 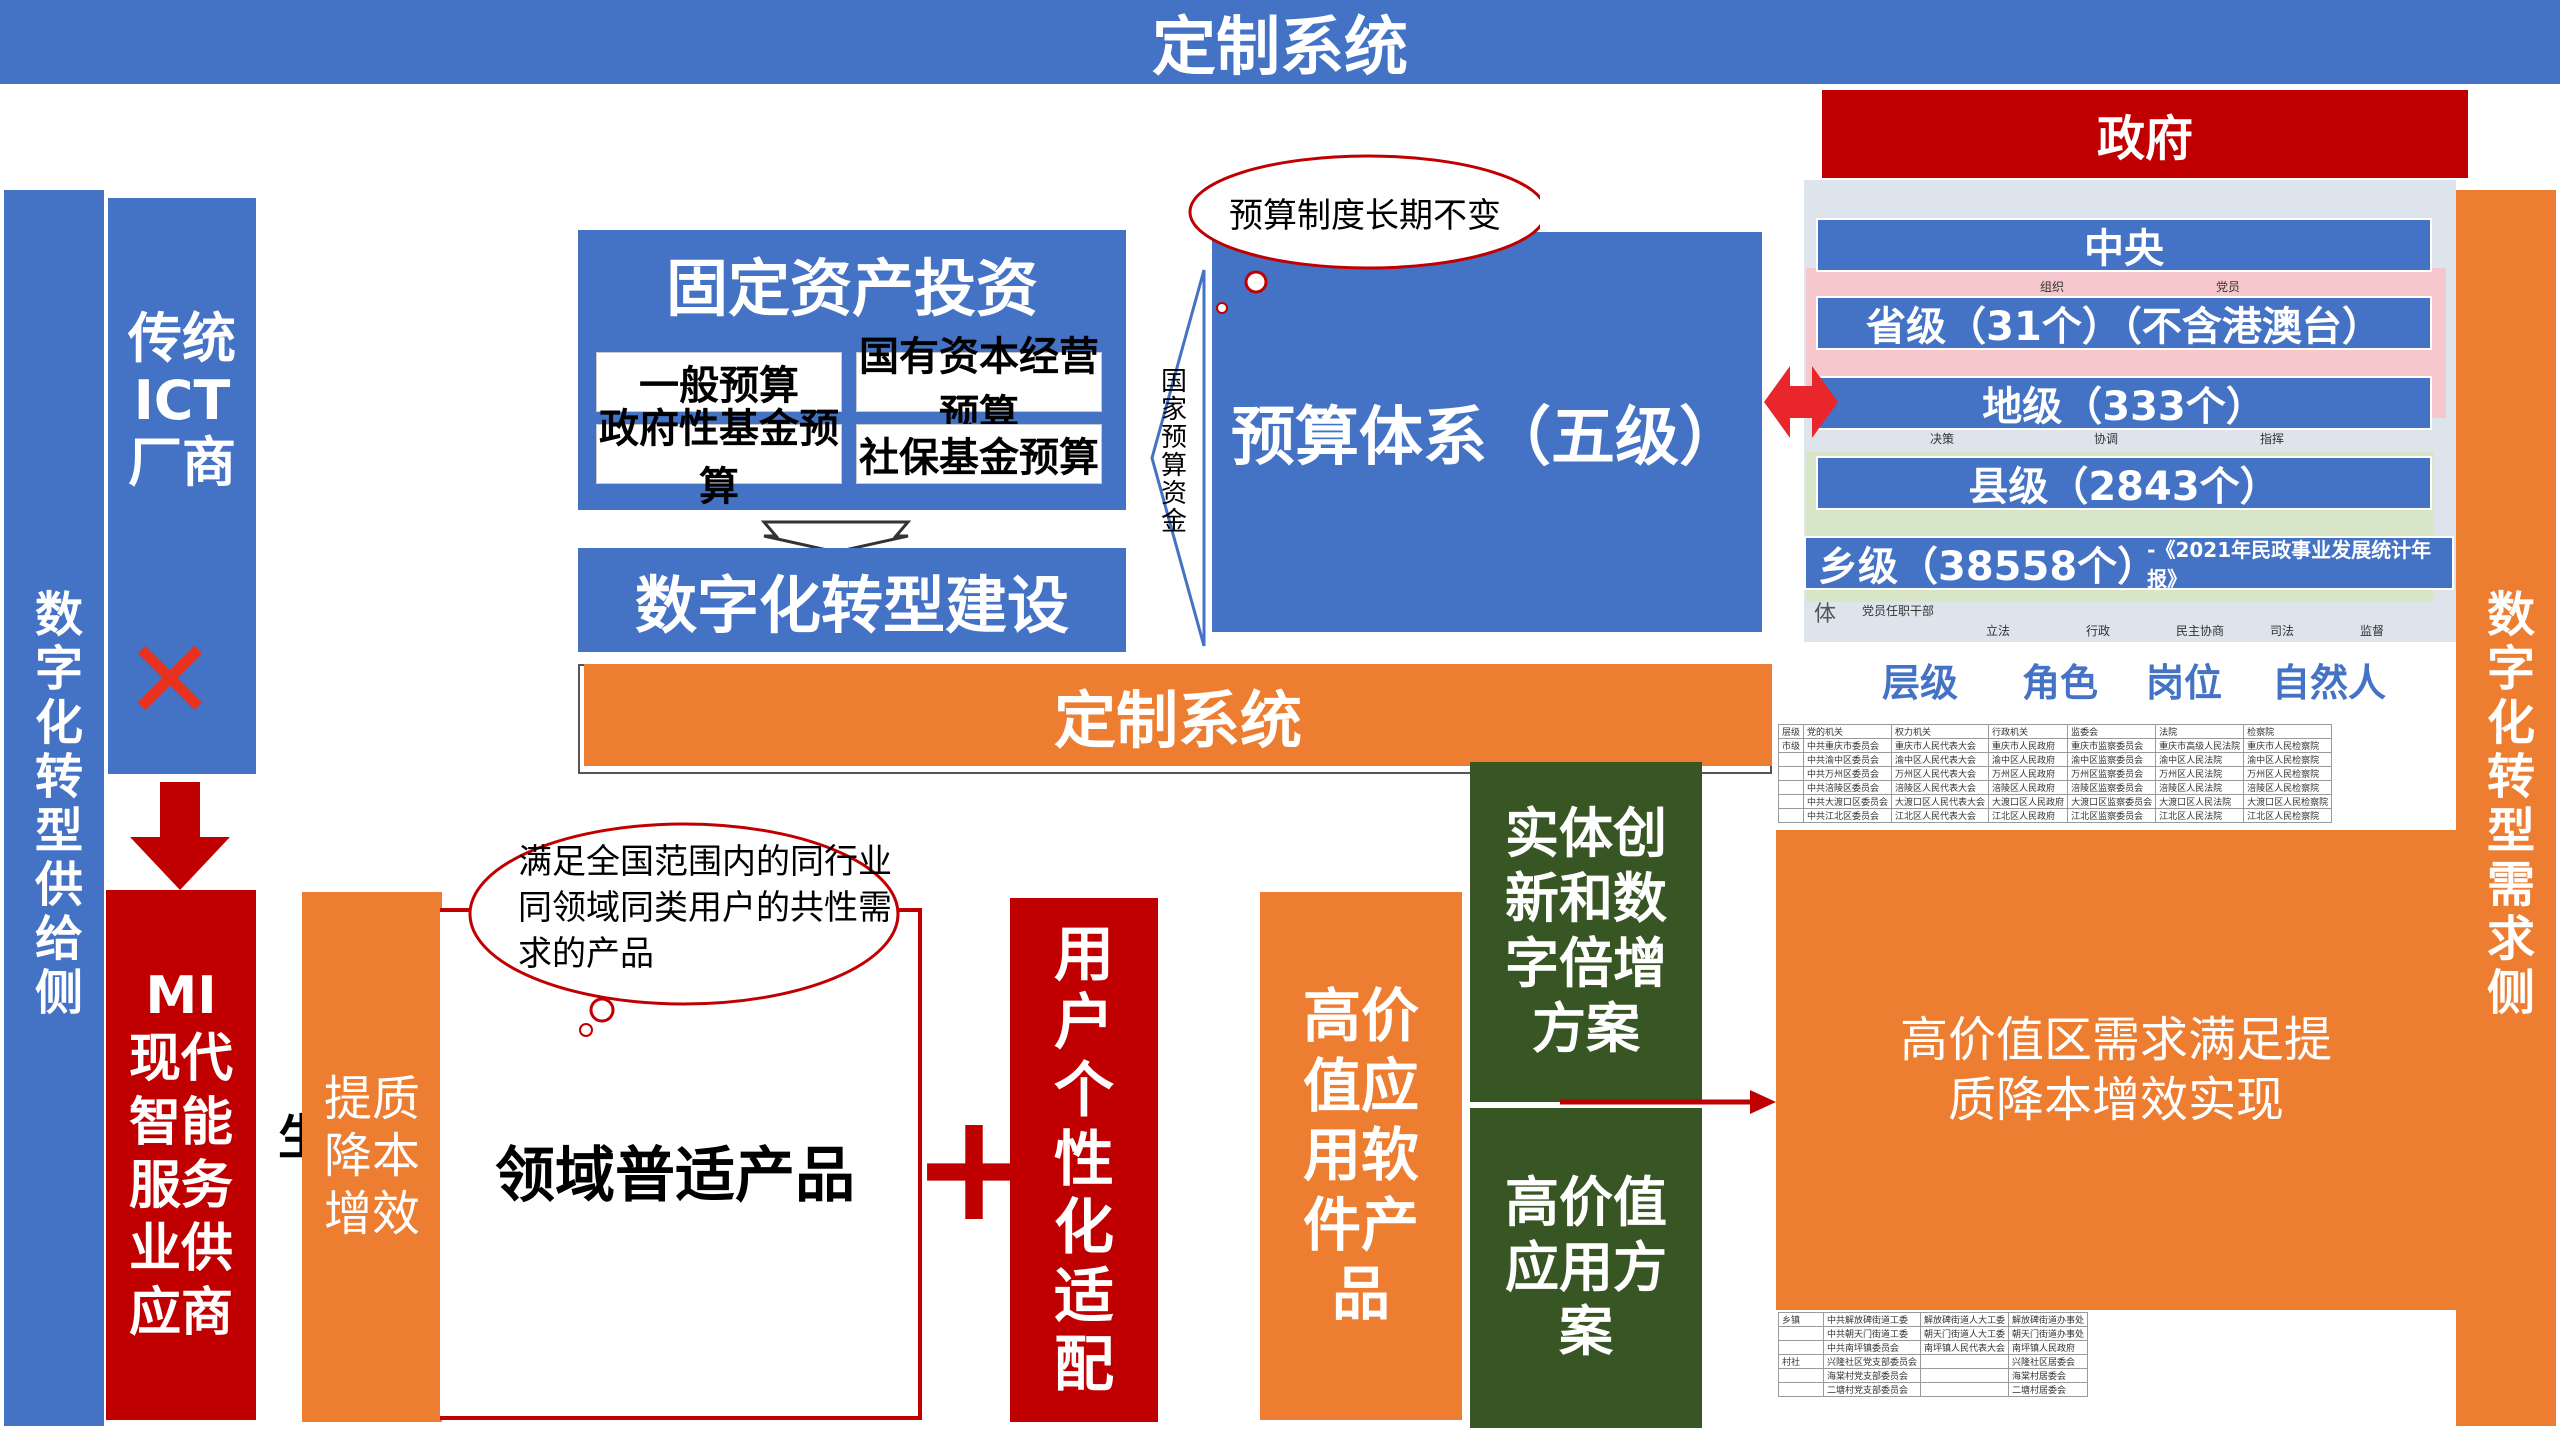 I want to click on title-bar: 定制系统, so click(x=1280, y=42).